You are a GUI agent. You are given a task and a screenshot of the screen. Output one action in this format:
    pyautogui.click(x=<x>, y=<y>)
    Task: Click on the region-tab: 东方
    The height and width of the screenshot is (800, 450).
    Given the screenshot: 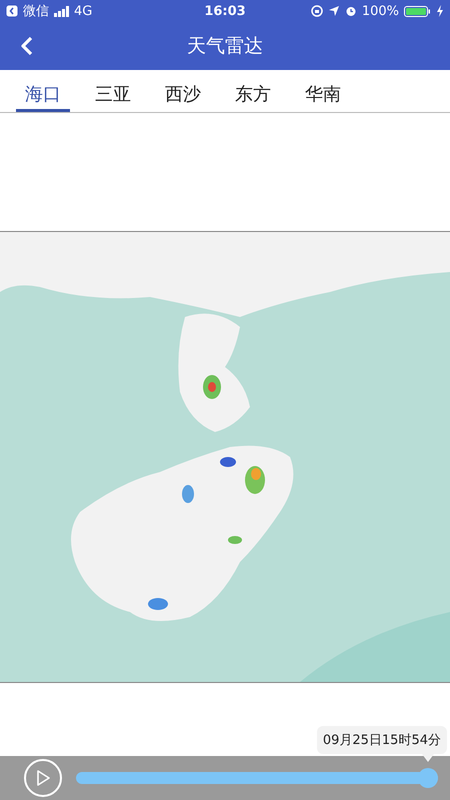 What is the action you would take?
    pyautogui.click(x=253, y=91)
    